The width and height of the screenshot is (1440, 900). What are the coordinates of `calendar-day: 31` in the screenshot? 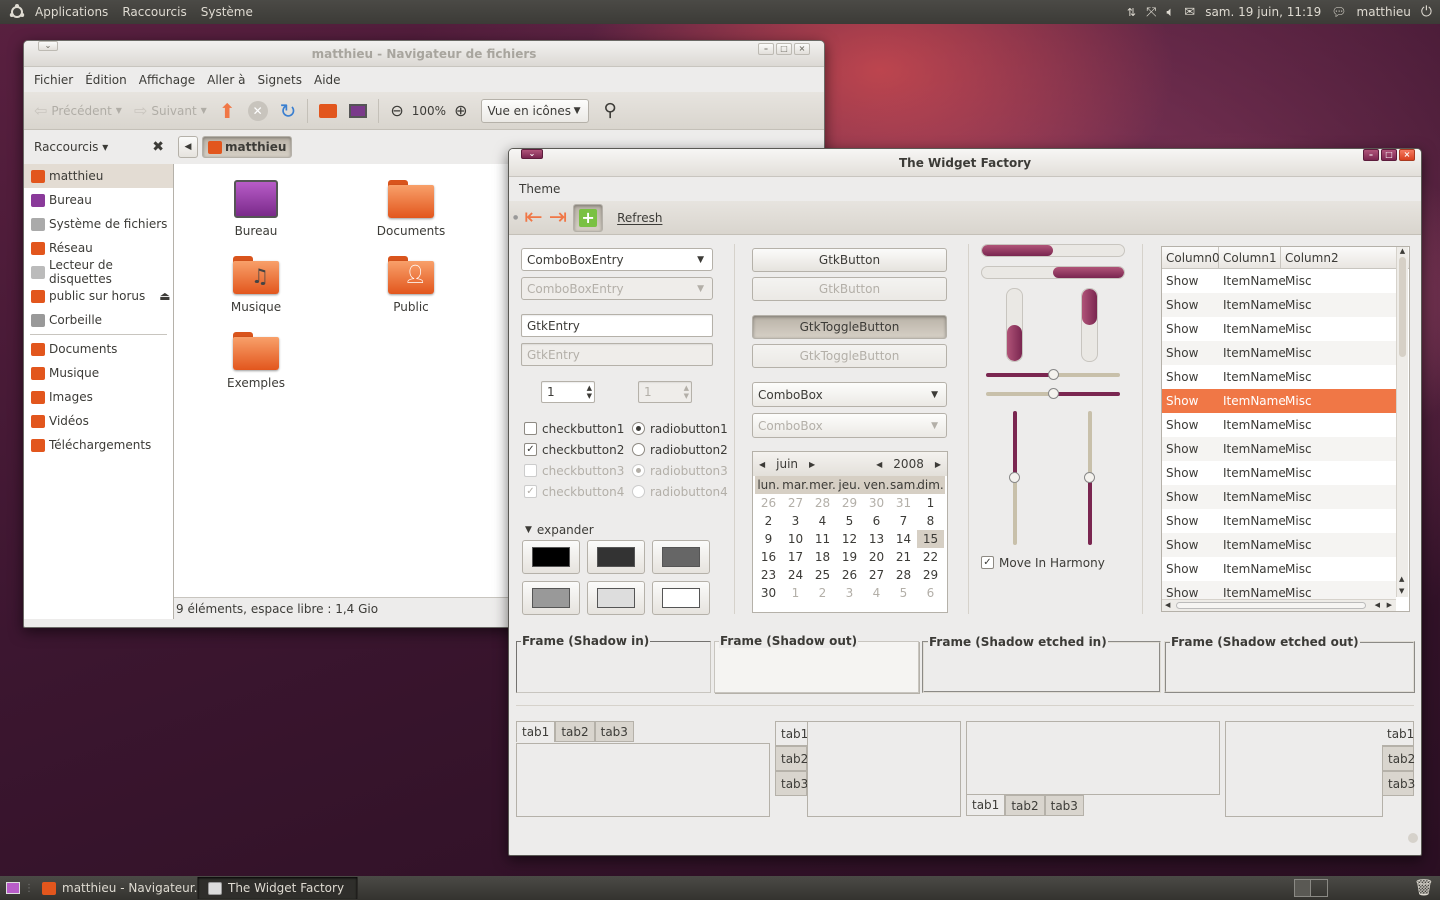 It's located at (903, 503).